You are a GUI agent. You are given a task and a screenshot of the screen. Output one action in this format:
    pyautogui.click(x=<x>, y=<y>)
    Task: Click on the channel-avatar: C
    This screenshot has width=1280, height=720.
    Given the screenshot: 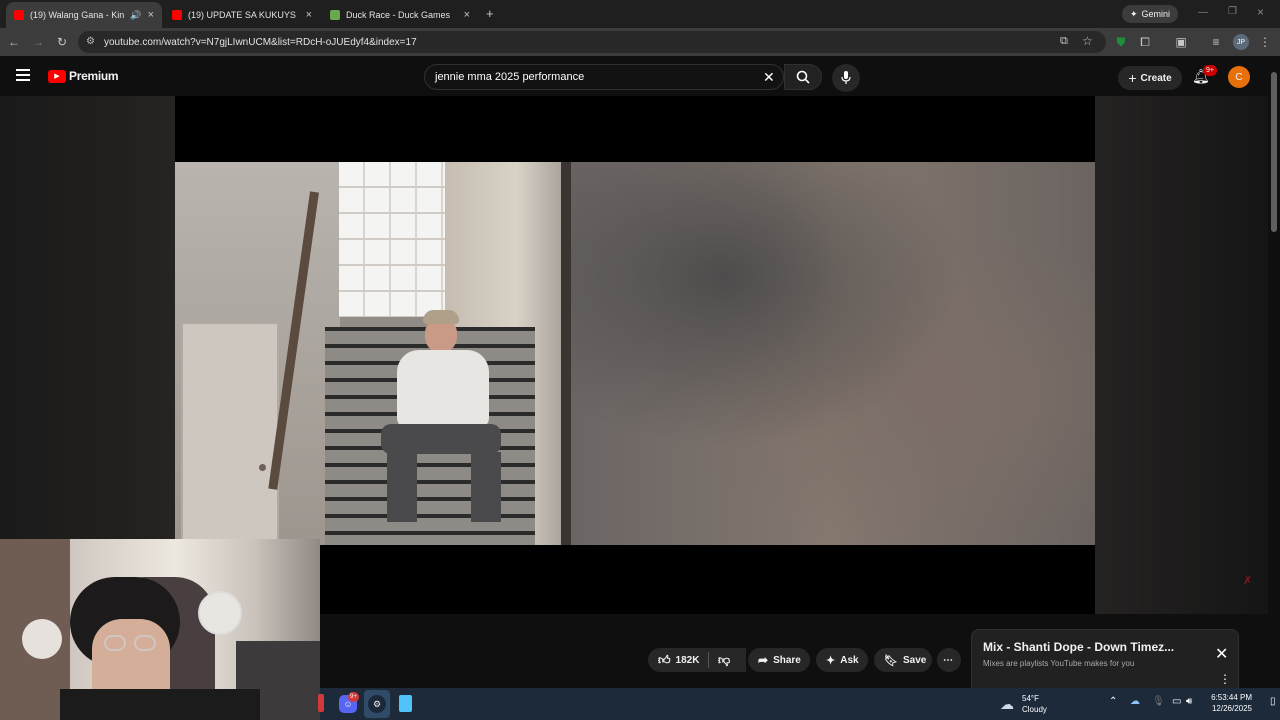 What is the action you would take?
    pyautogui.click(x=1239, y=77)
    